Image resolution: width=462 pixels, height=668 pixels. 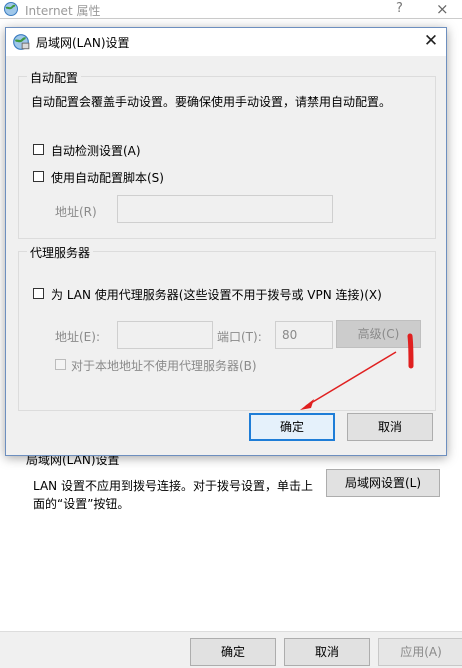 I want to click on advanced-button: 高级(C), so click(x=378, y=334).